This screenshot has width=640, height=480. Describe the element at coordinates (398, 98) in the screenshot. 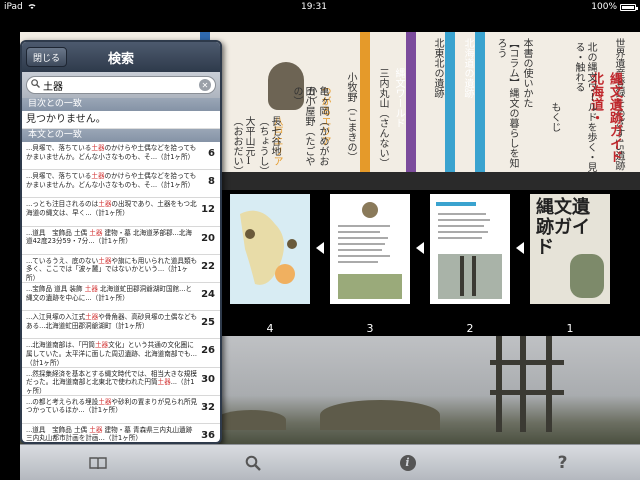

I see `toc-text: 縄文ワールド` at that location.